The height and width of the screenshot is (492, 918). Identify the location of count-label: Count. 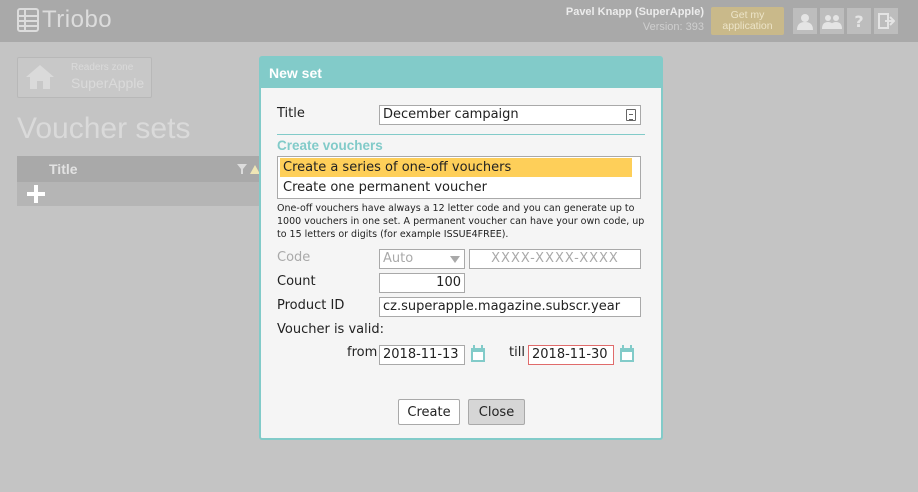
(296, 281).